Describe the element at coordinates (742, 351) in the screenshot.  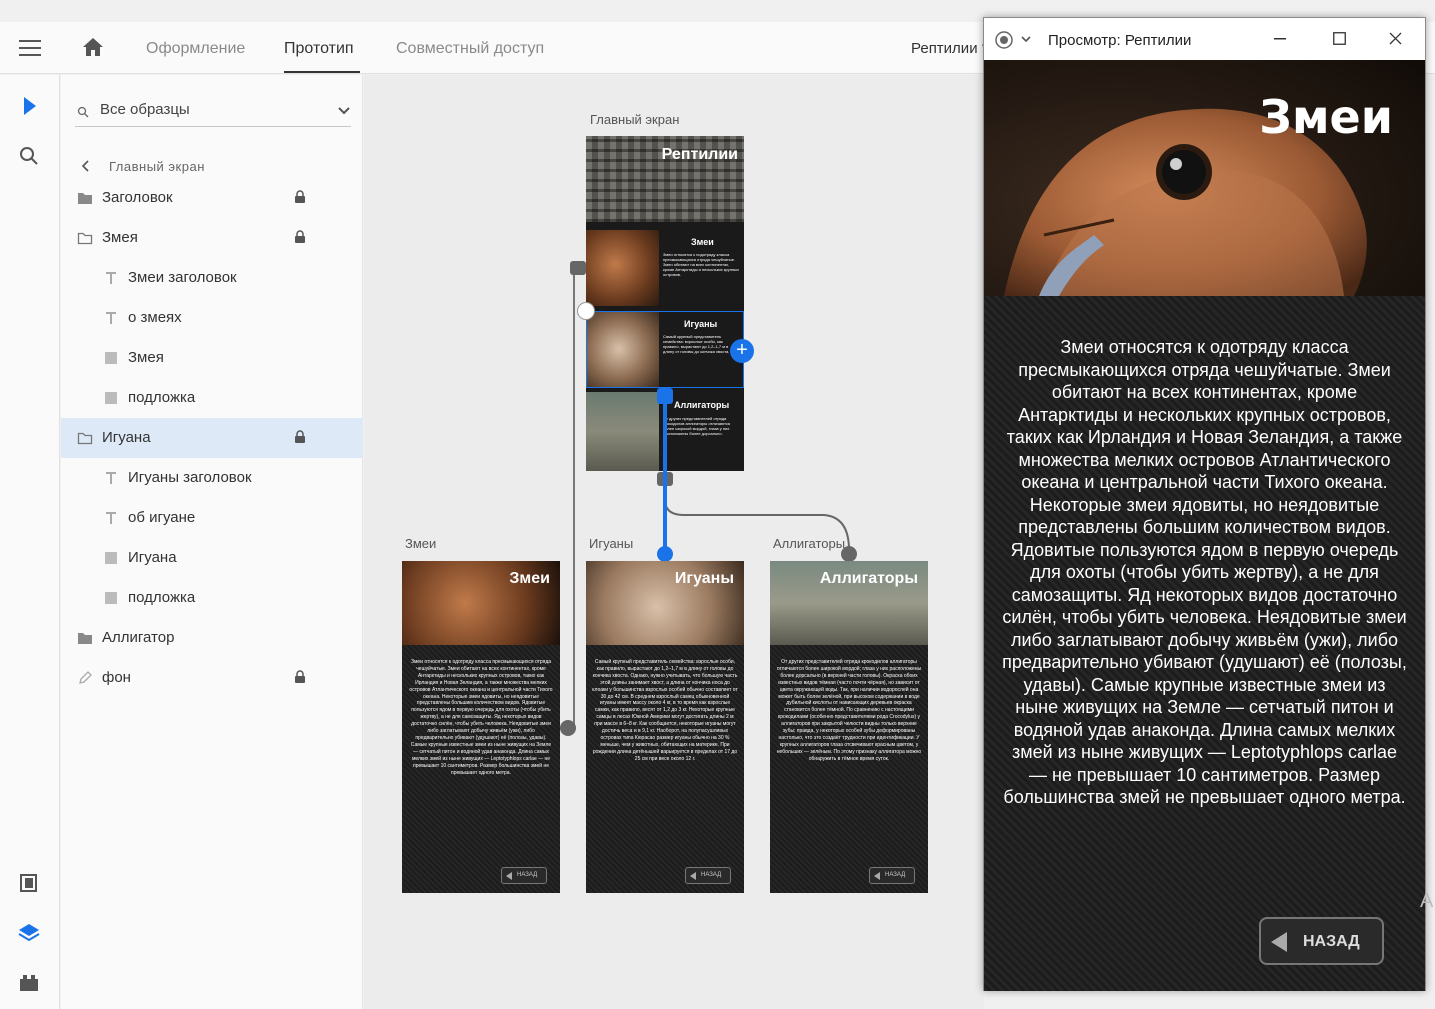
I see `add-interaction-plus-icon: +` at that location.